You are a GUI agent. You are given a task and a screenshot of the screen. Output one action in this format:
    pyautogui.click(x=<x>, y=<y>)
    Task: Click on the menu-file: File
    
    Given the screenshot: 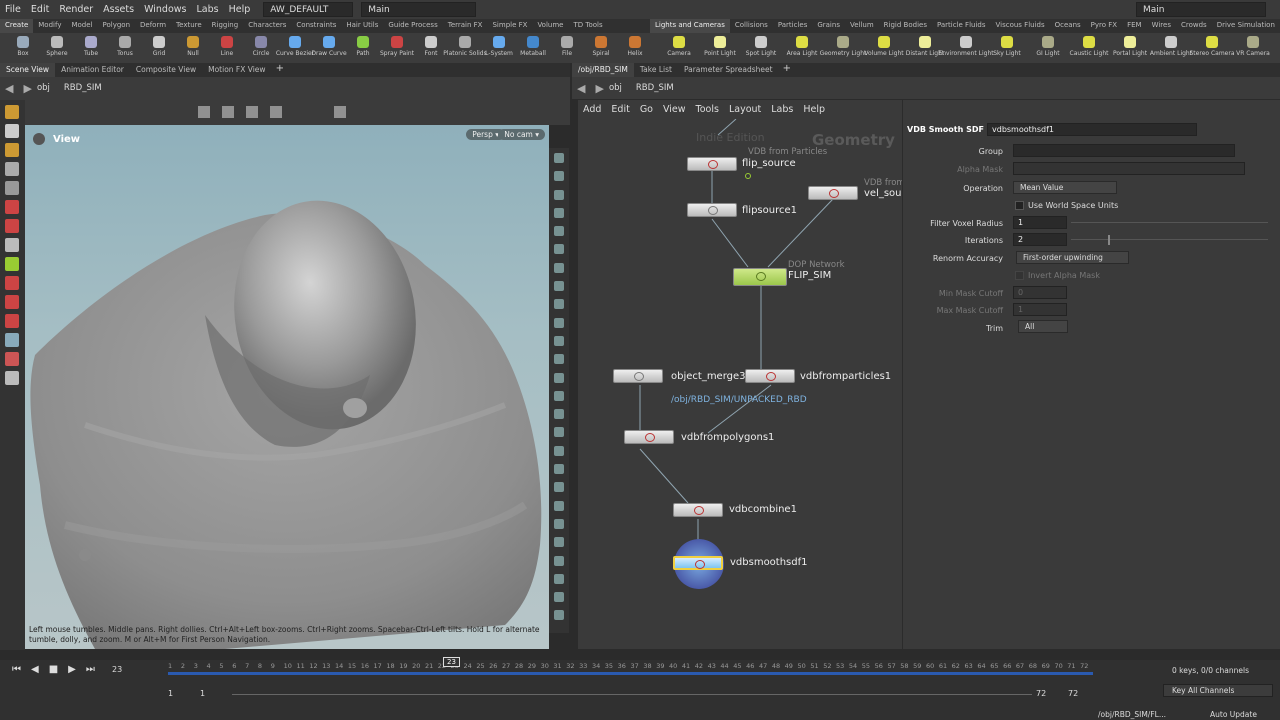 What is the action you would take?
    pyautogui.click(x=13, y=9)
    